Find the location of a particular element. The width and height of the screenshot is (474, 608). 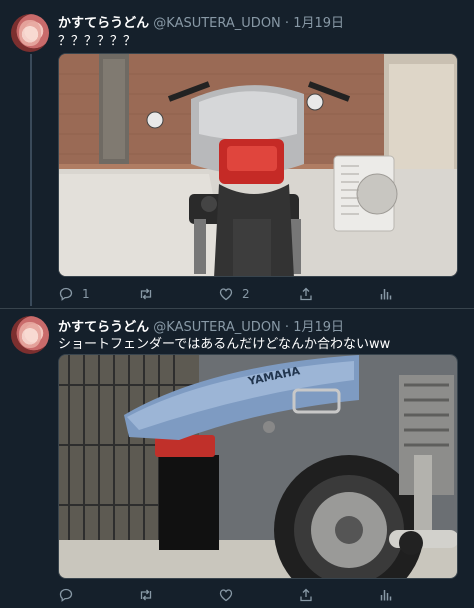

tweet-header: かすてらうどん @KASUTERA_UDON · 1月19日 is located at coordinates (201, 21).